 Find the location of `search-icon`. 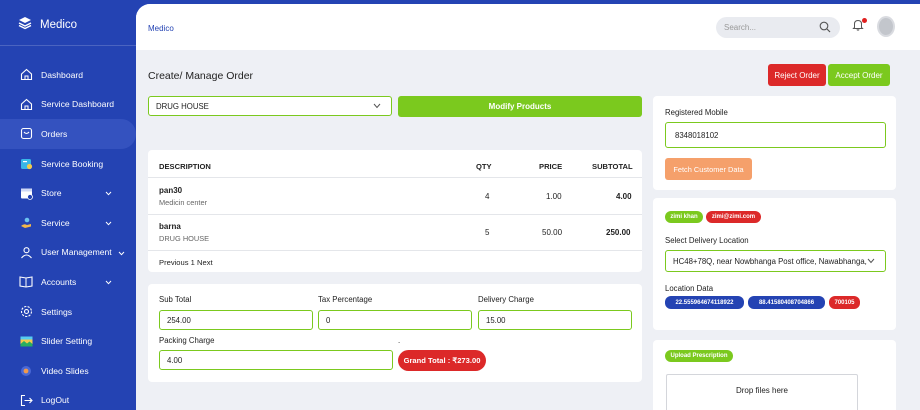

search-icon is located at coordinates (825, 28).